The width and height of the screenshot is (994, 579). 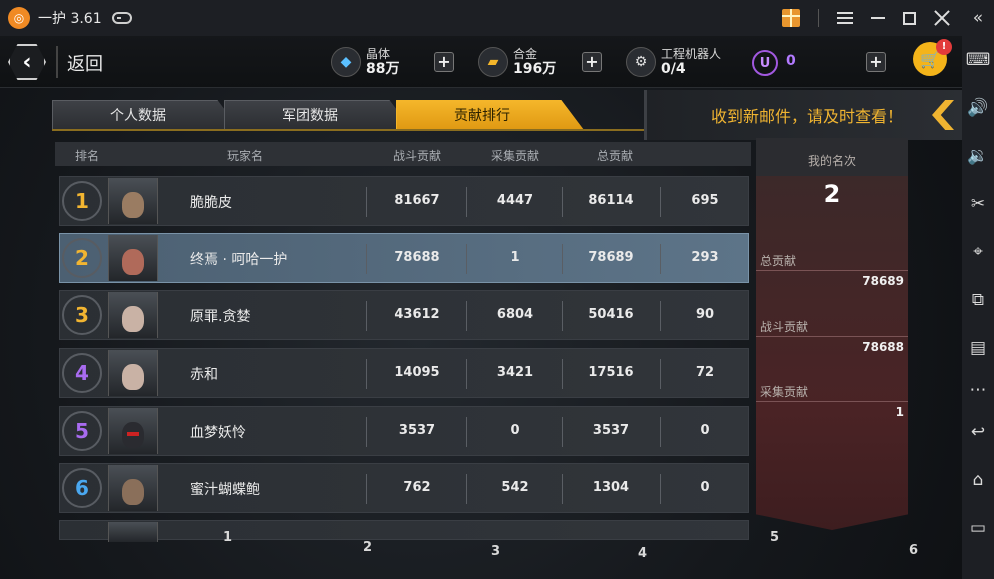 What do you see at coordinates (876, 62) in the screenshot?
I see `add-currency-button: +` at bounding box center [876, 62].